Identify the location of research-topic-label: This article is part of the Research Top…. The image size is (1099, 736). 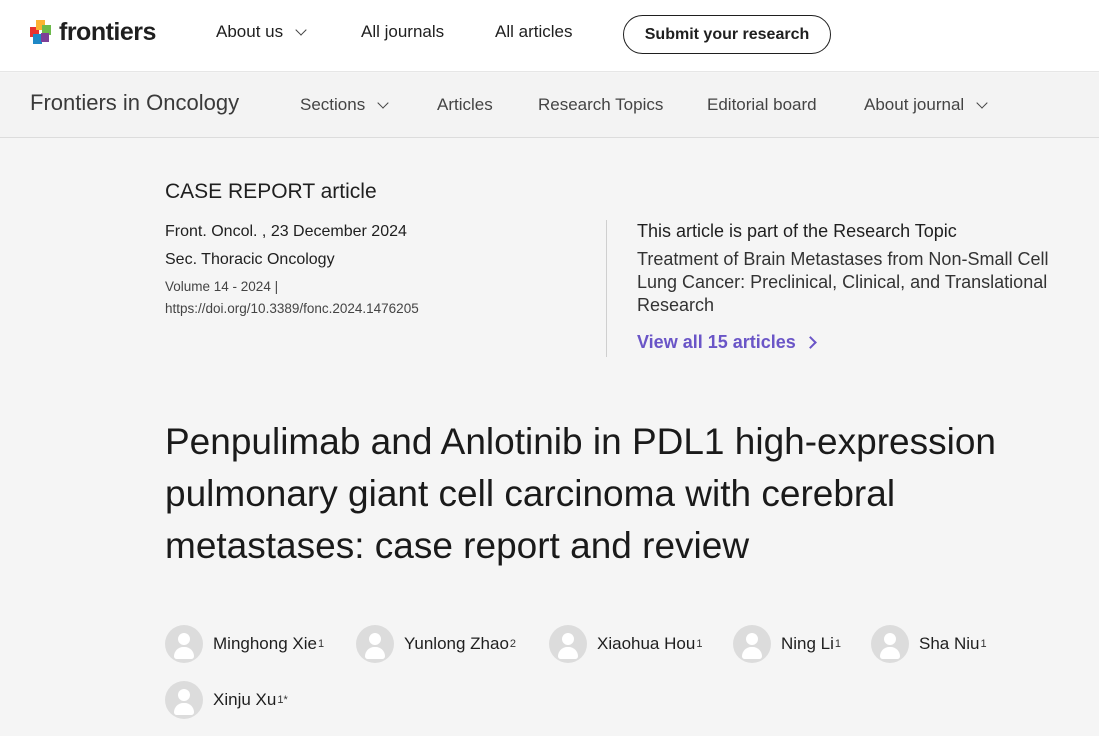
(797, 231).